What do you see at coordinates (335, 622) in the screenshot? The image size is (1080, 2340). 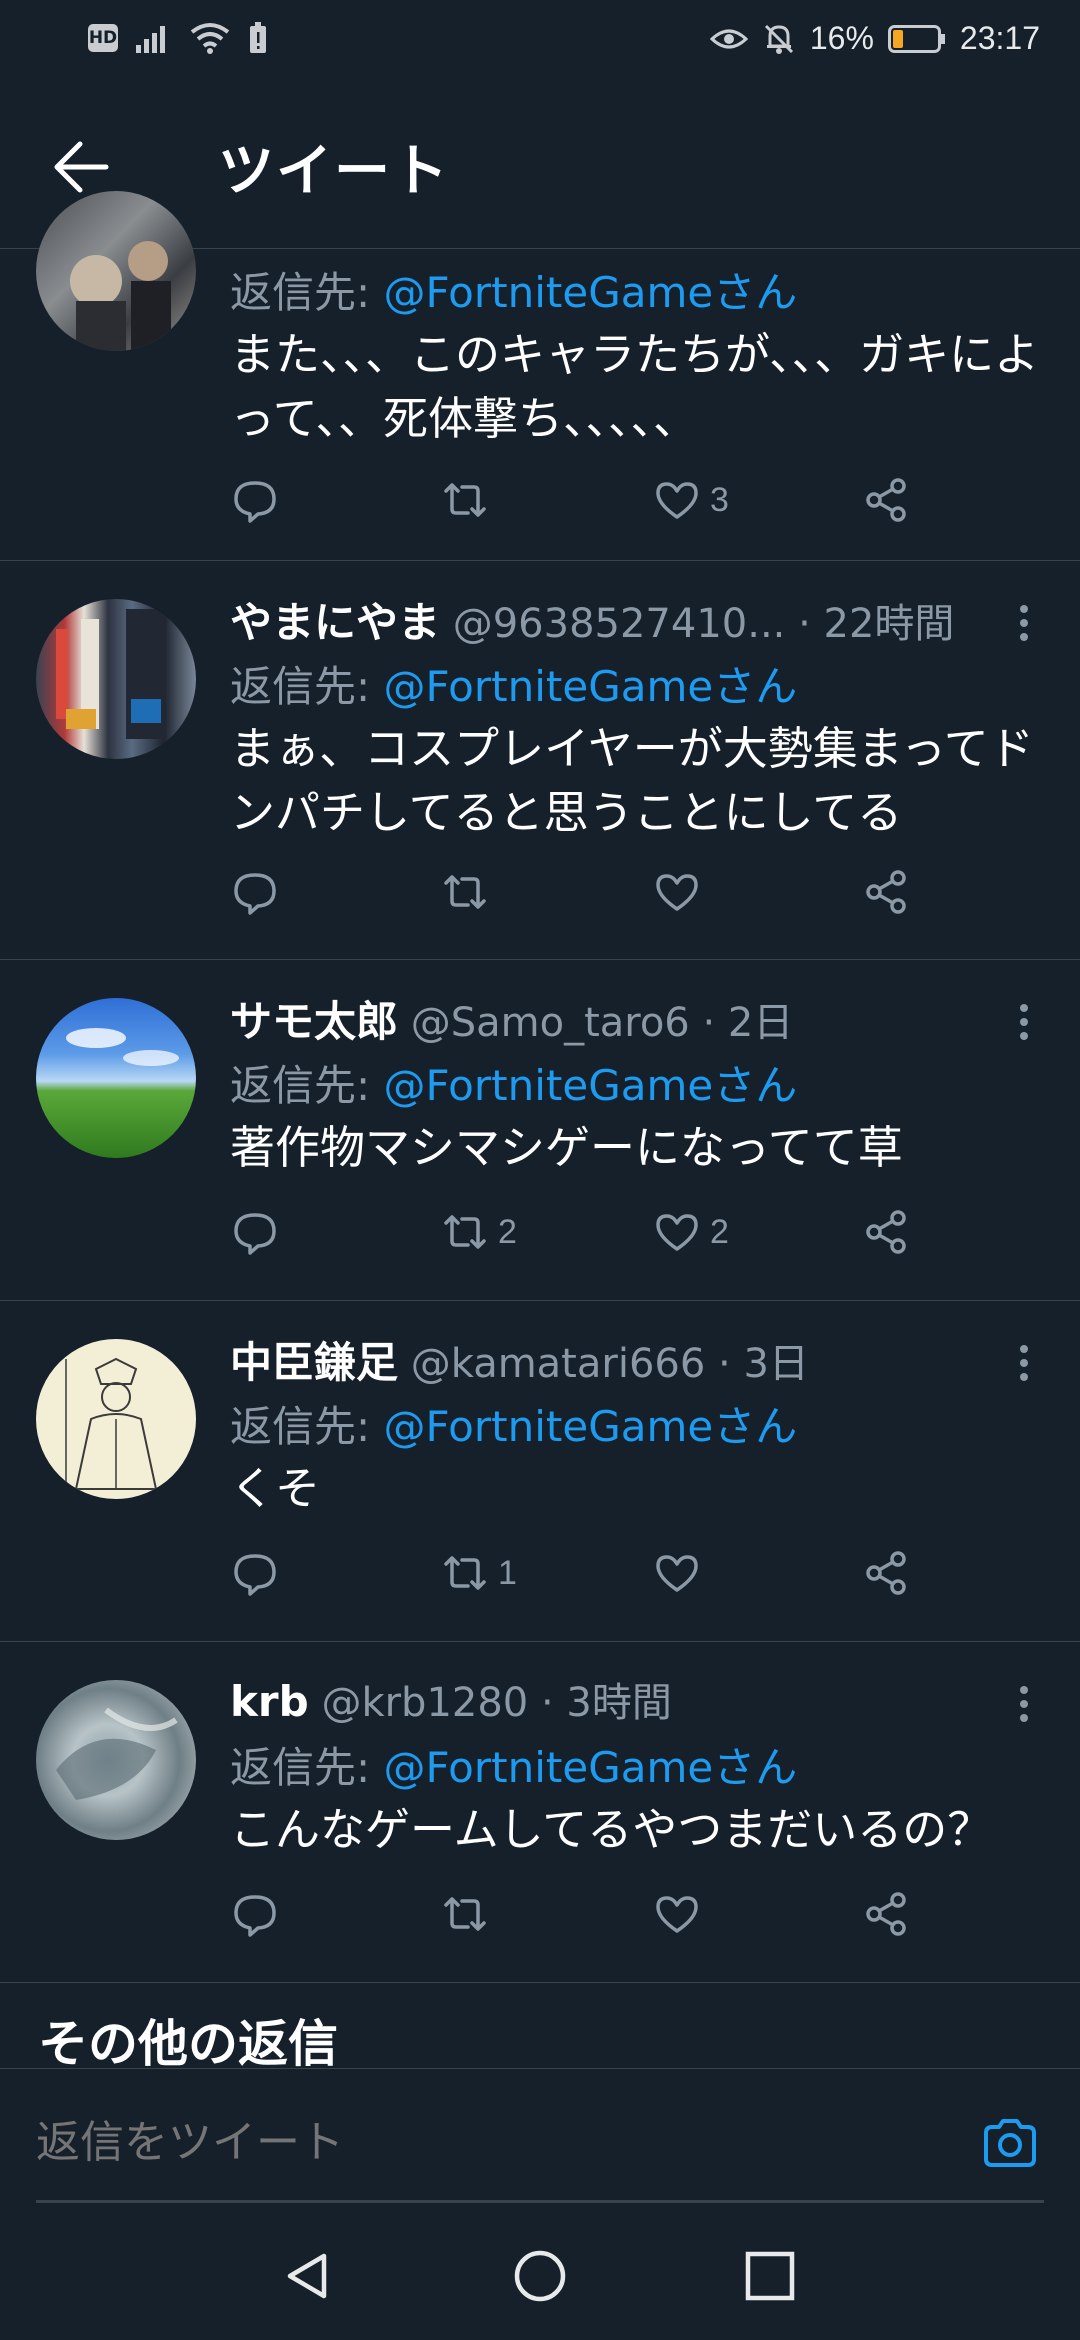 I see `display-name: やまにやま` at bounding box center [335, 622].